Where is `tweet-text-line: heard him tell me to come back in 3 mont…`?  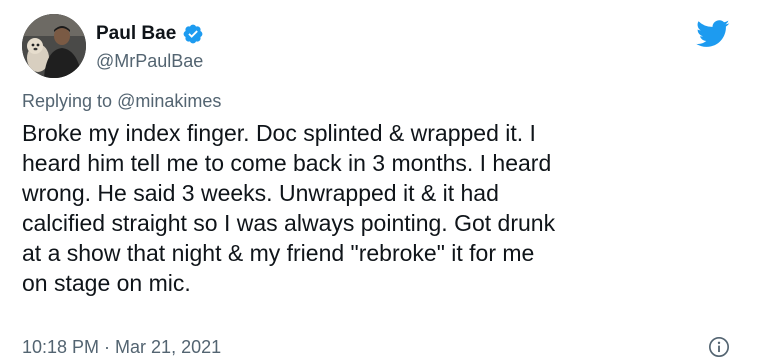 tweet-text-line: heard him tell me to come back in 3 mont… is located at coordinates (287, 163).